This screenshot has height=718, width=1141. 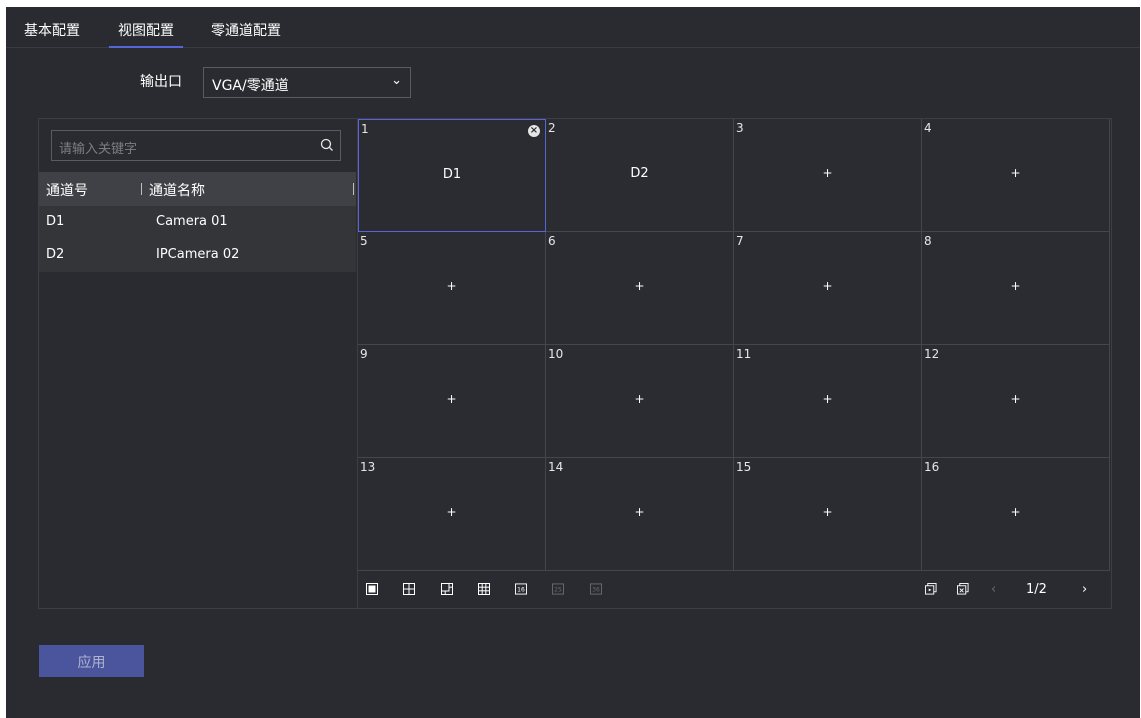 I want to click on apply-button-label: 应用, so click(x=91, y=663).